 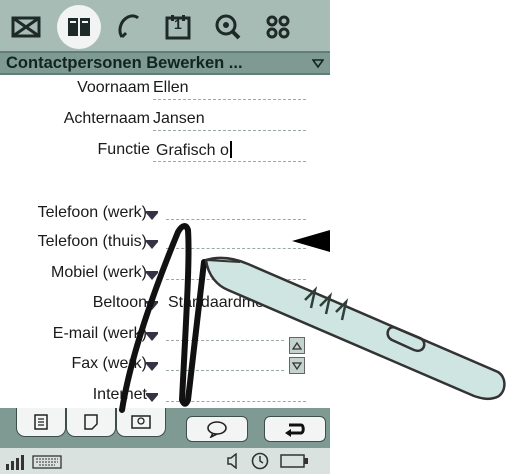 I want to click on note-icon, so click(x=91, y=422).